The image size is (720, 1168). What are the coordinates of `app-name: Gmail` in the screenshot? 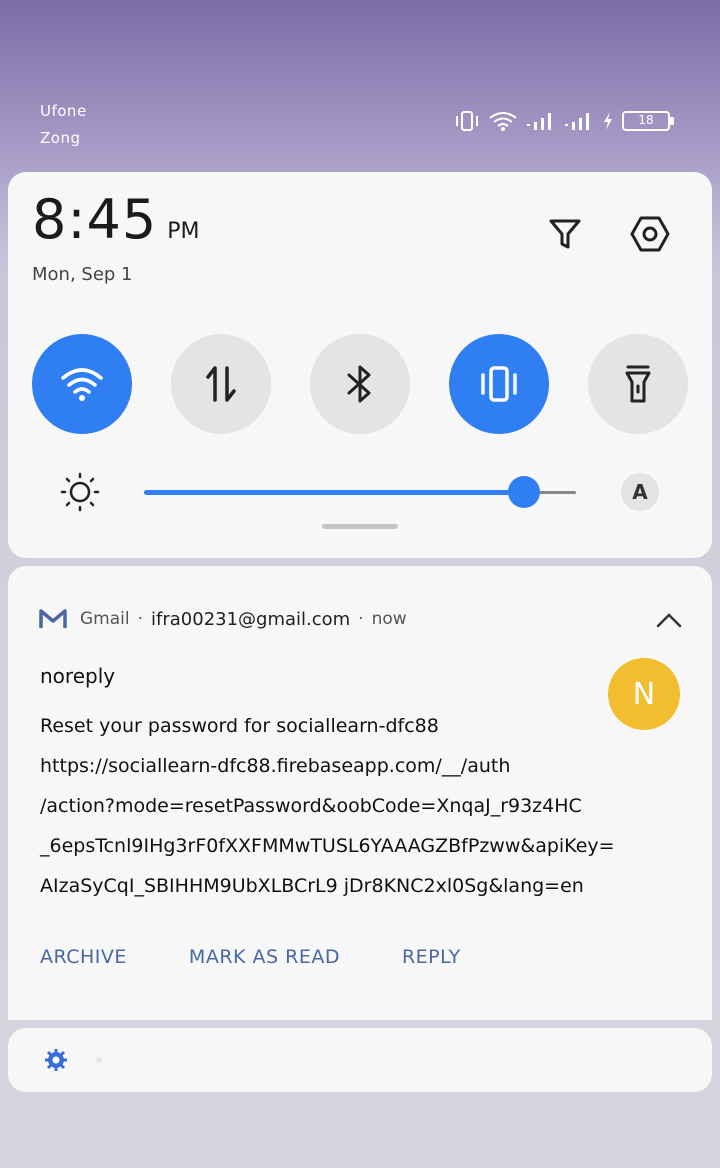 It's located at (105, 619).